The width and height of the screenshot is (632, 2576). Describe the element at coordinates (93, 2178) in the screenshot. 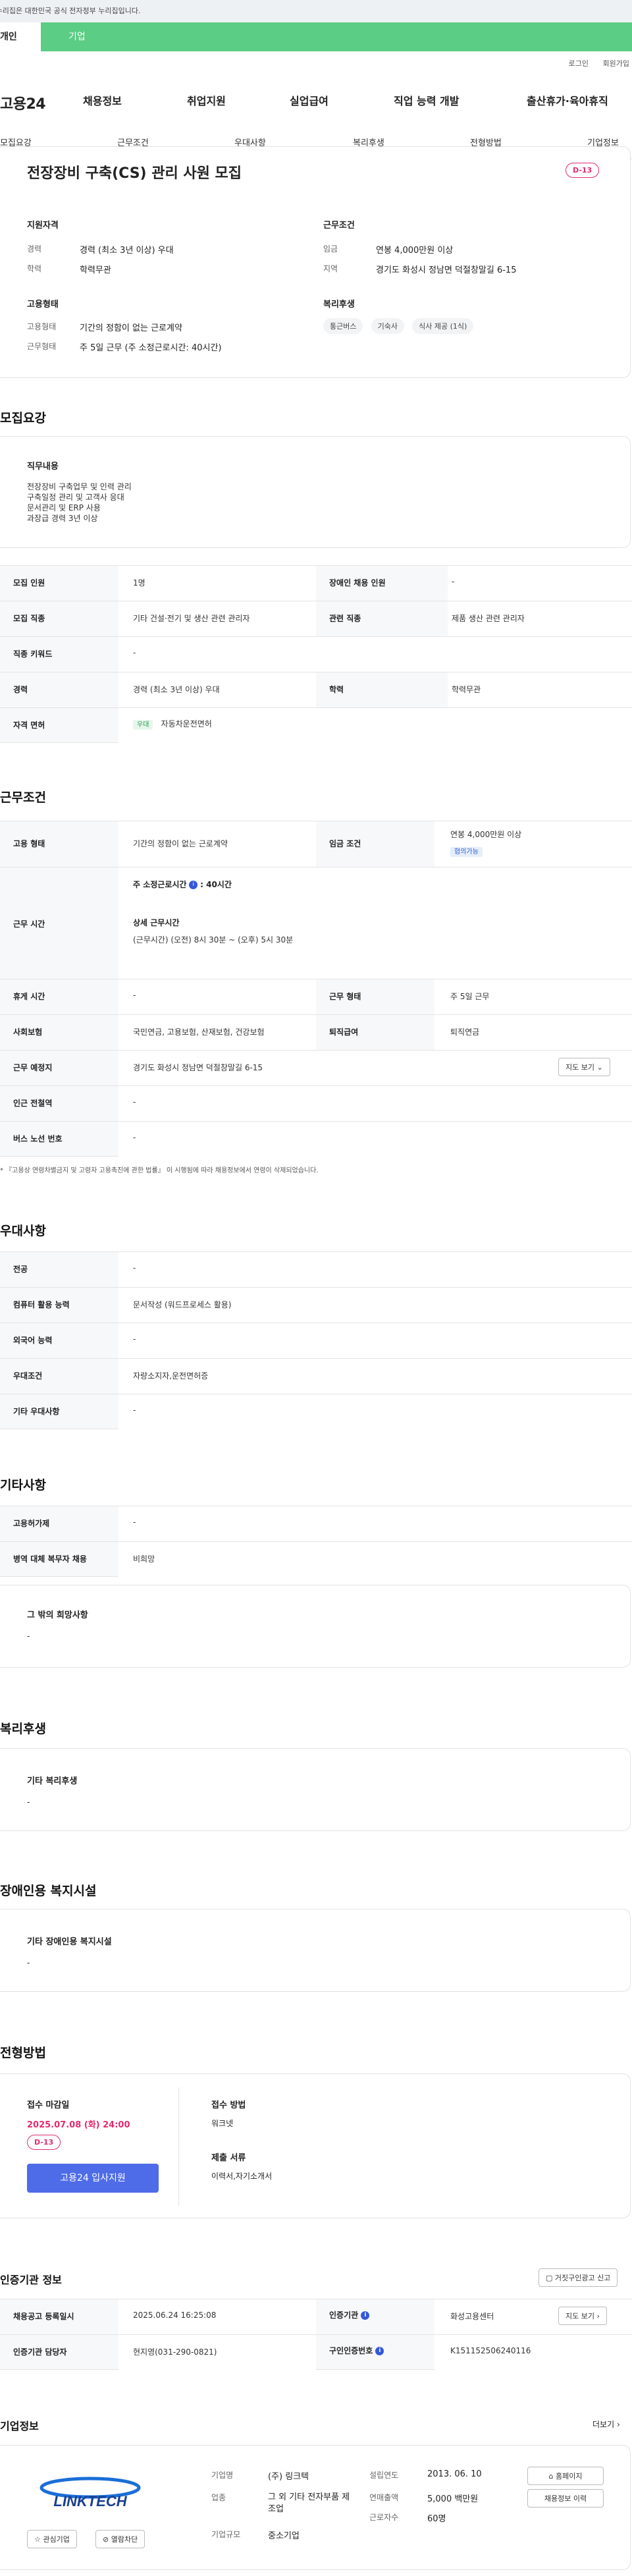

I see `apply-button: 고용24 입사지원` at that location.